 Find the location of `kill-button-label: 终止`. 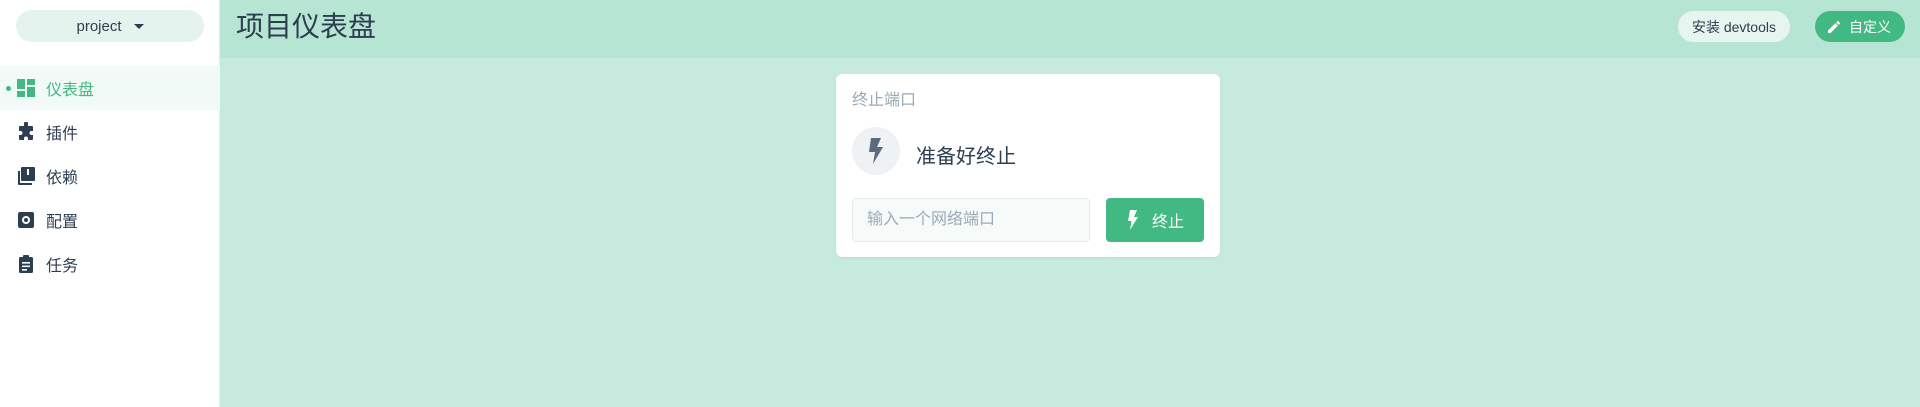

kill-button-label: 终止 is located at coordinates (1167, 222).